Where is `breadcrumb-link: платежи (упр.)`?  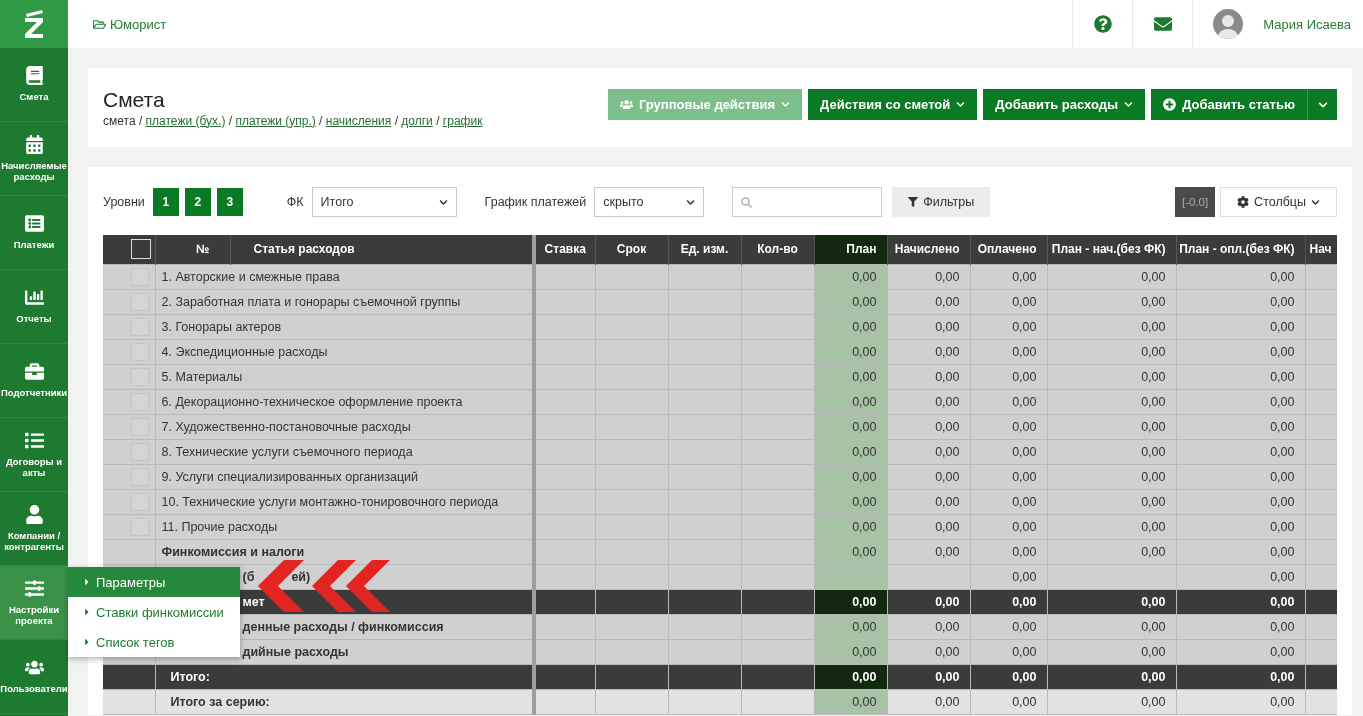
breadcrumb-link: платежи (упр.) is located at coordinates (275, 120).